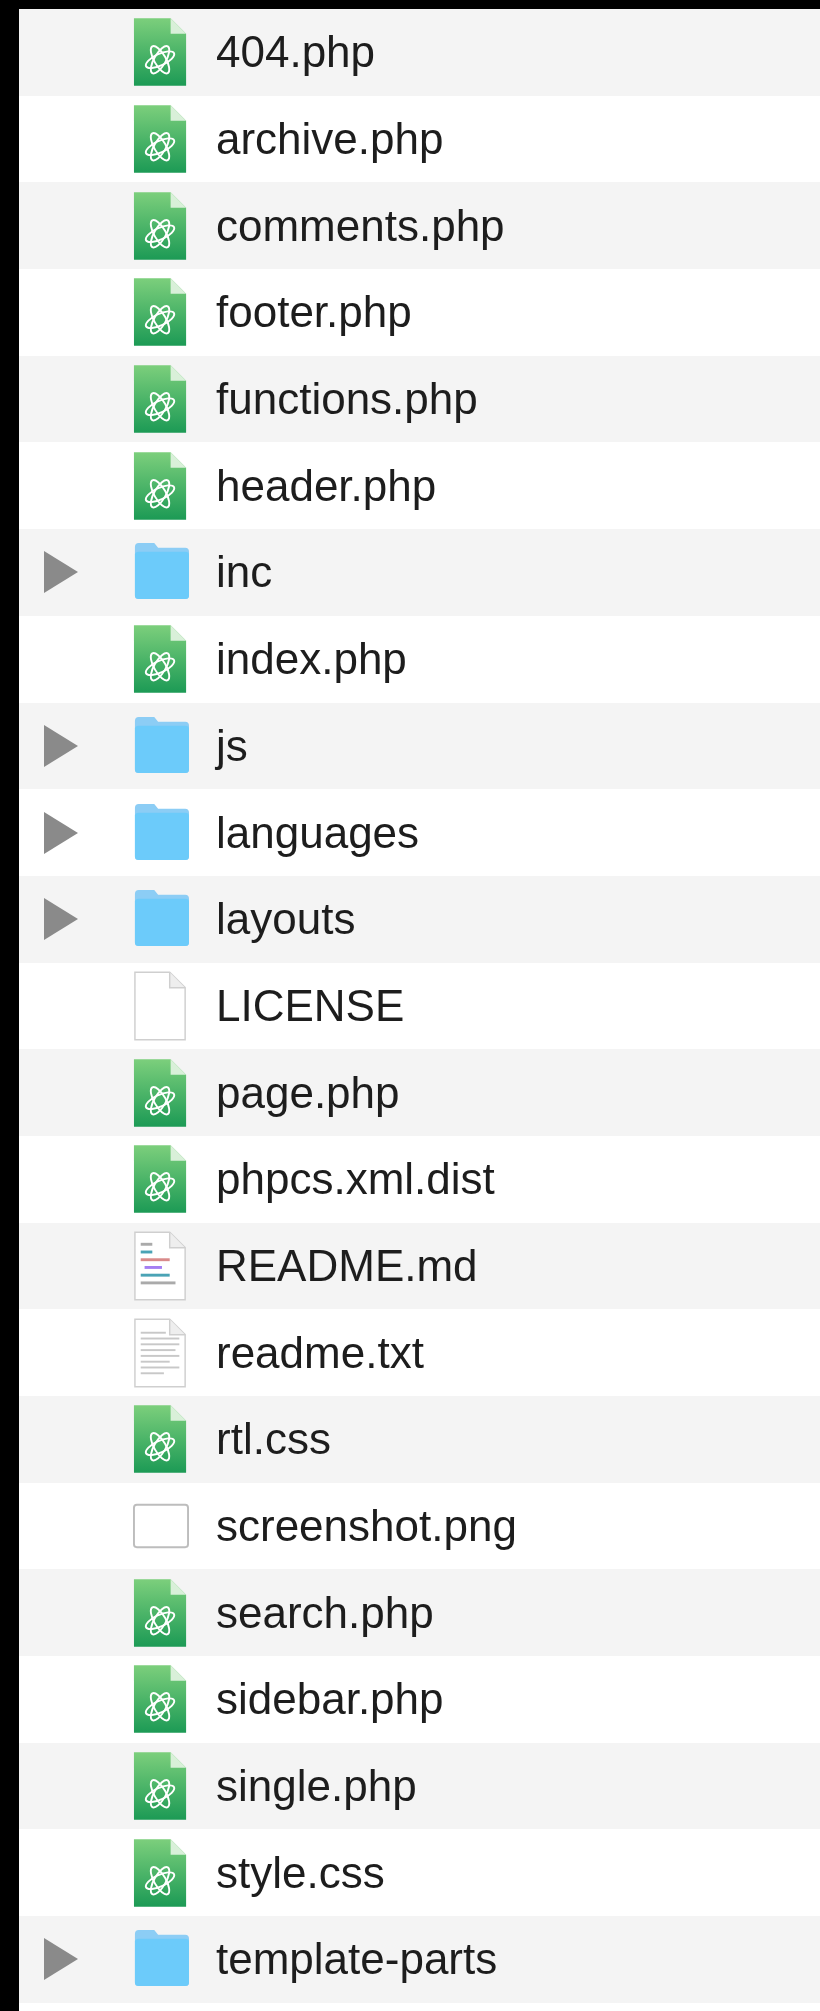 The height and width of the screenshot is (2011, 820). Describe the element at coordinates (320, 1352) in the screenshot. I see `file-name: readme.txt` at that location.